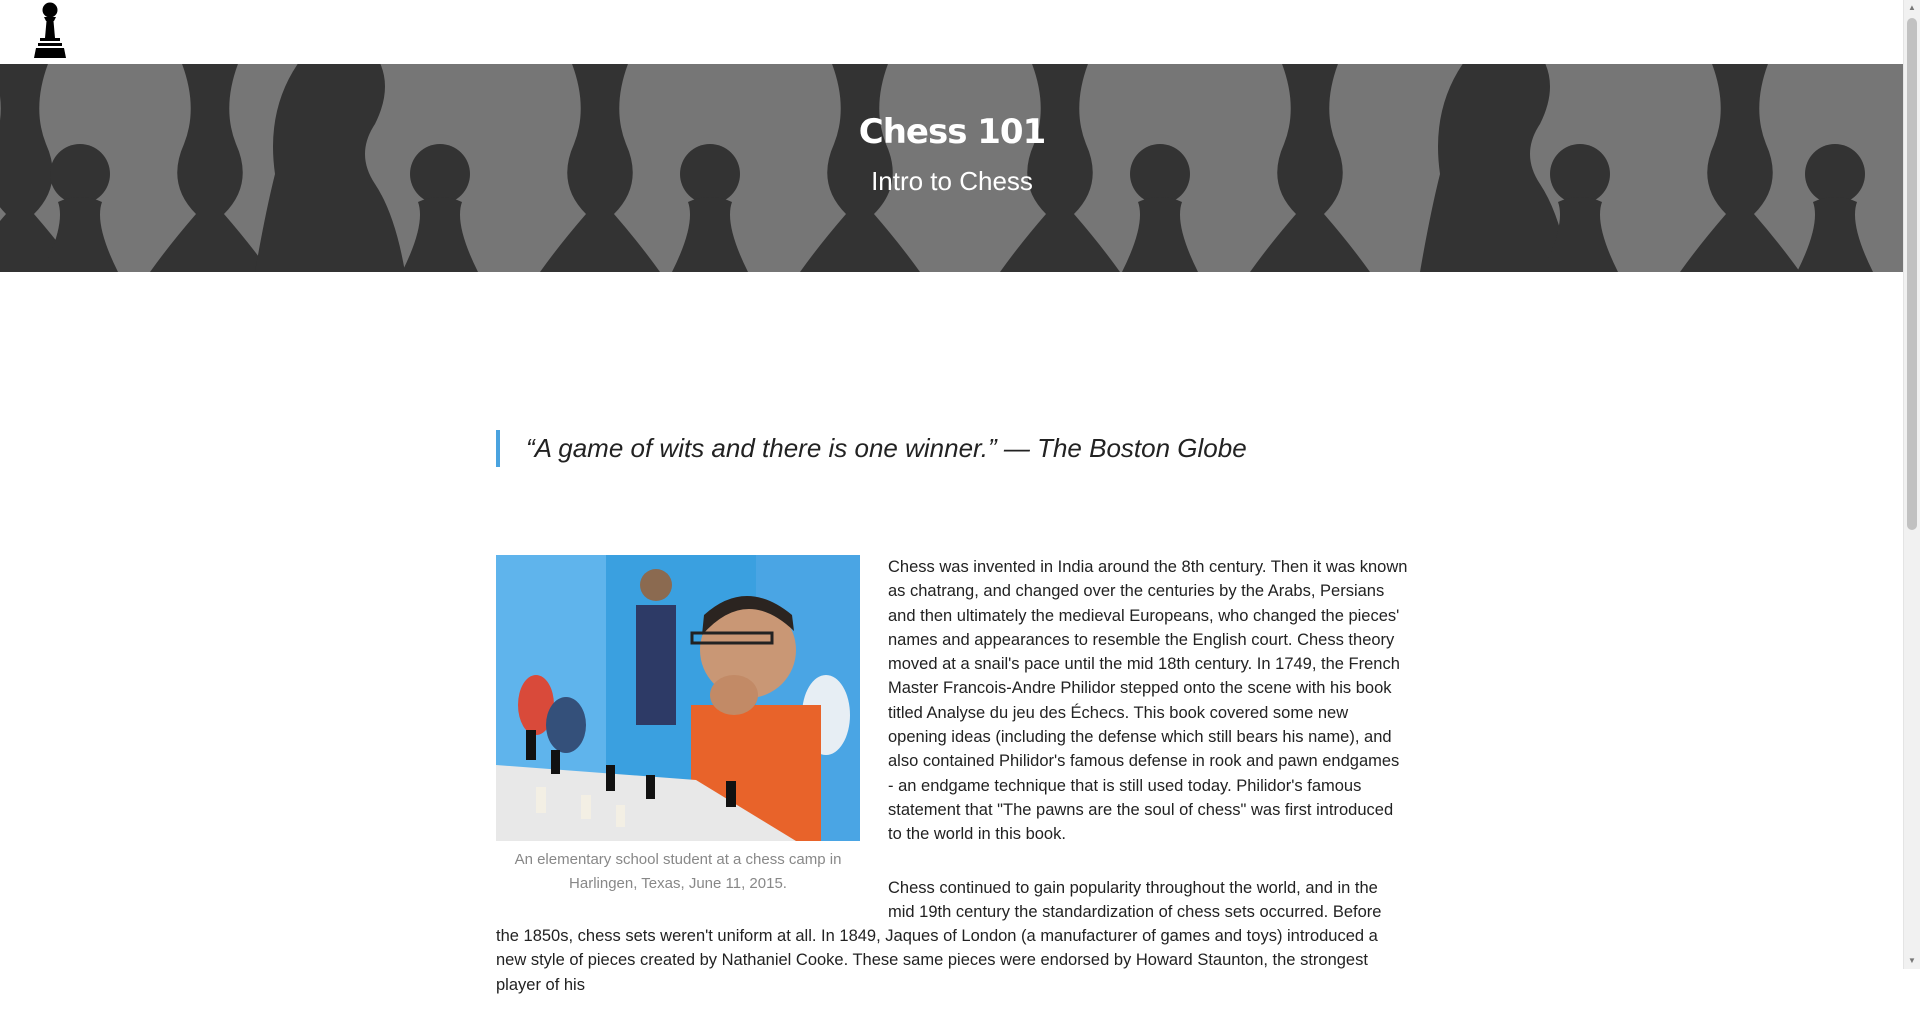 This screenshot has width=1920, height=1026. Describe the element at coordinates (678, 698) in the screenshot. I see `student-at-chess-camp-photo` at that location.